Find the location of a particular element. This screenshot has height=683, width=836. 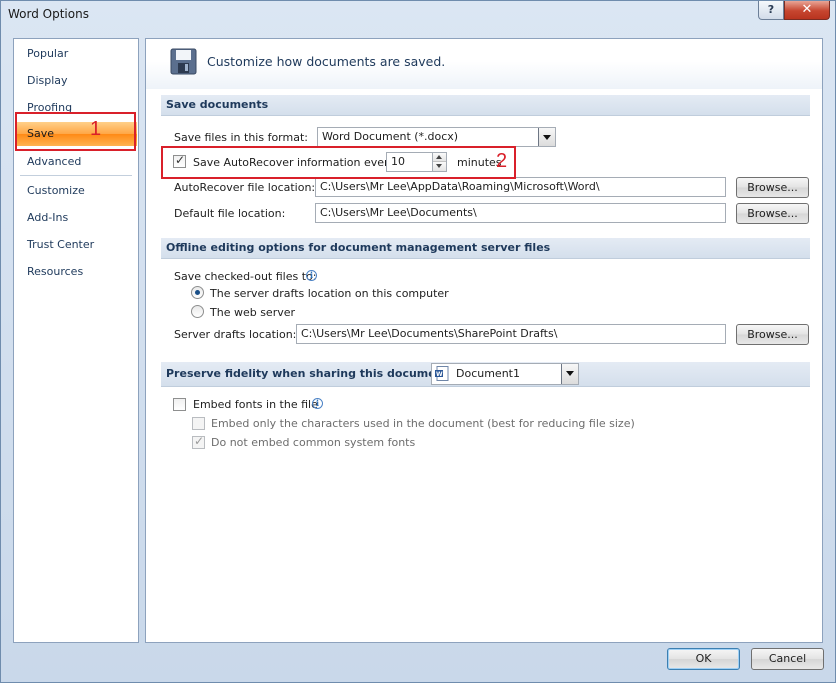

sidebar-divider is located at coordinates (76, 175).